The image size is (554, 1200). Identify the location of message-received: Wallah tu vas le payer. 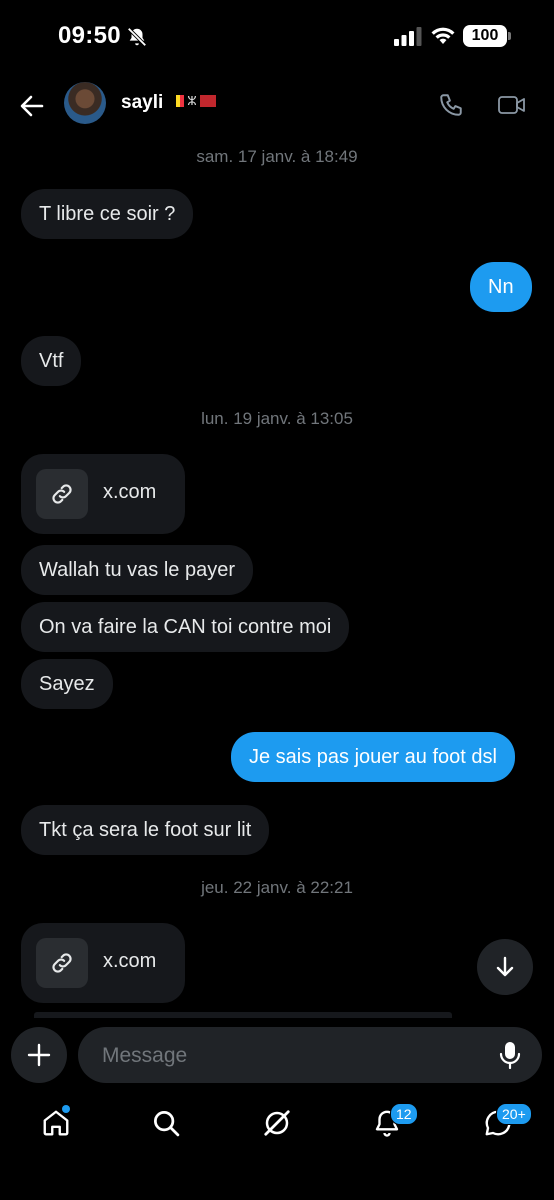
(137, 570).